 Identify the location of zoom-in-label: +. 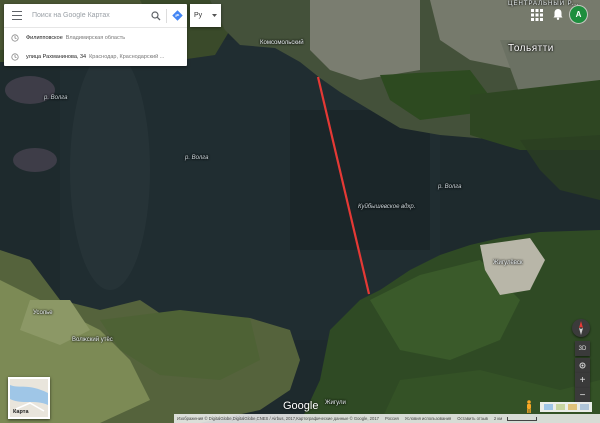
(582, 380).